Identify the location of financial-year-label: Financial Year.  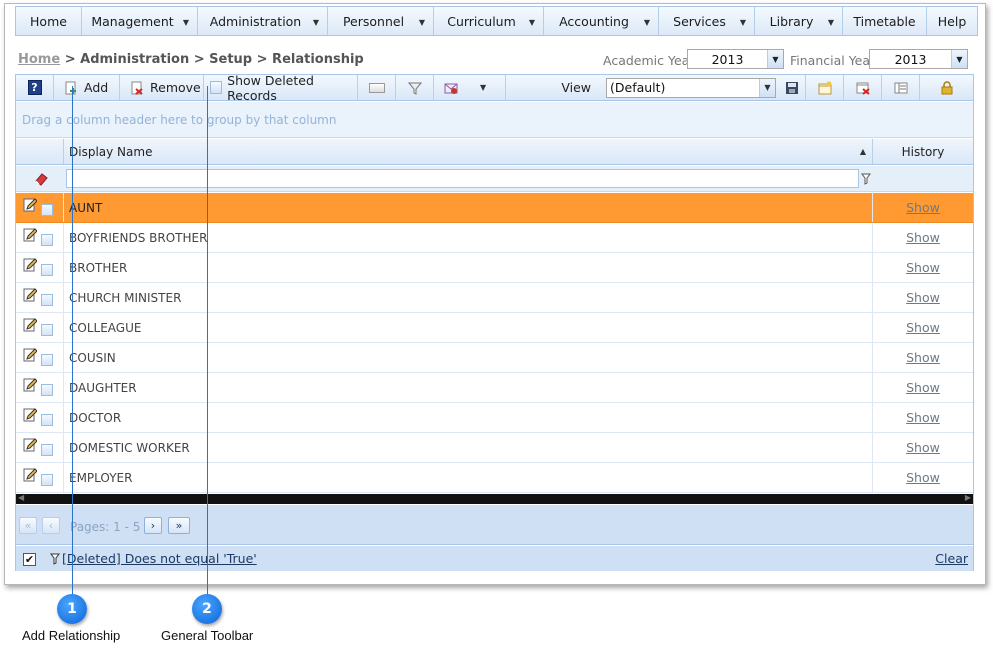
(833, 60).